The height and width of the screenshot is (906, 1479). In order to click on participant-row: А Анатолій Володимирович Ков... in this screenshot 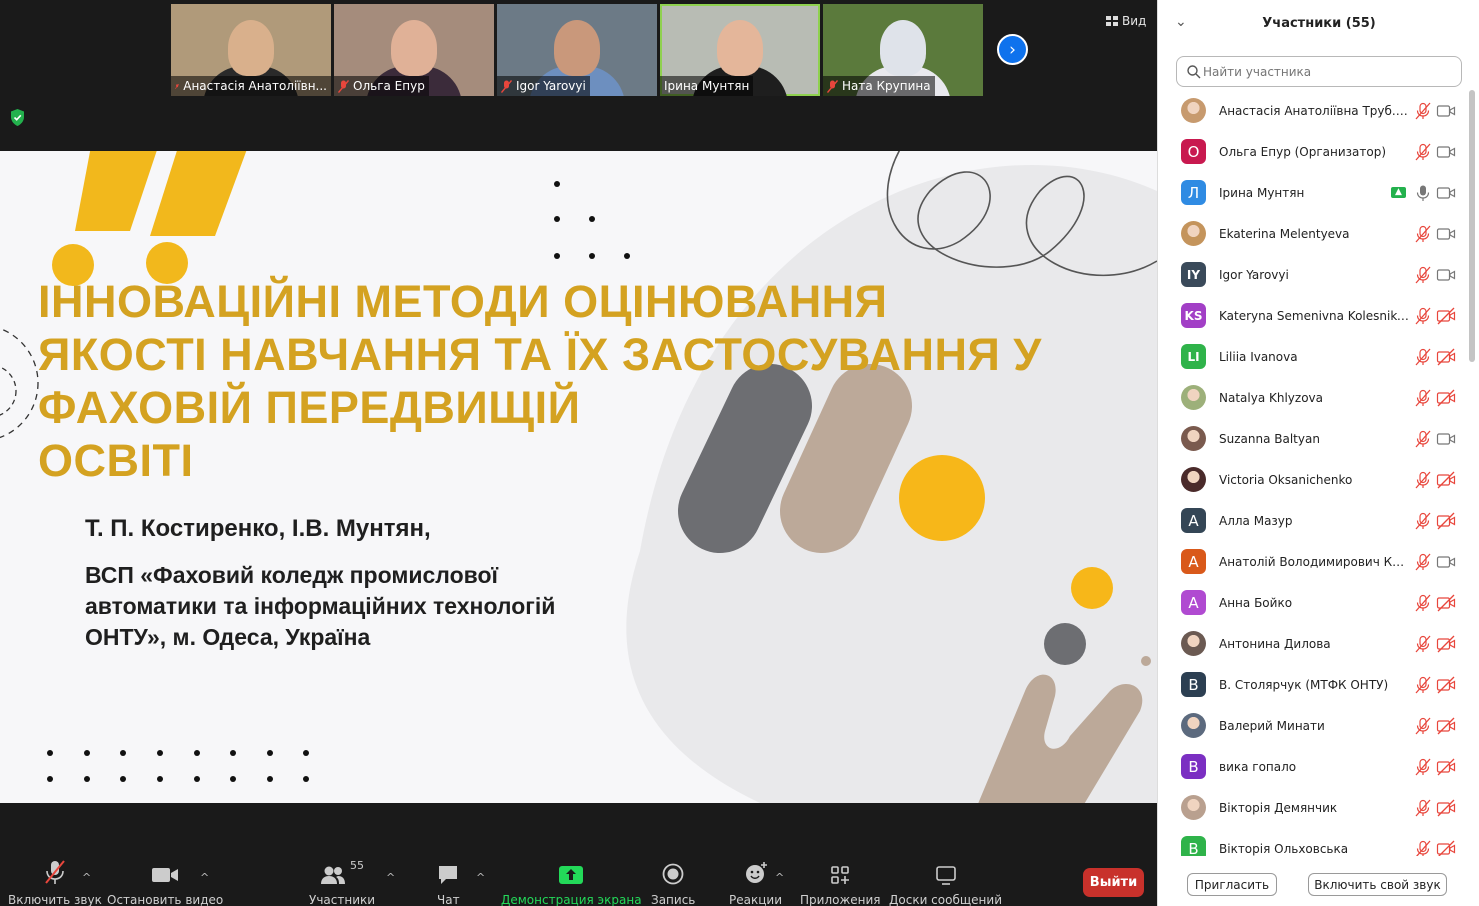, I will do `click(1313, 561)`.